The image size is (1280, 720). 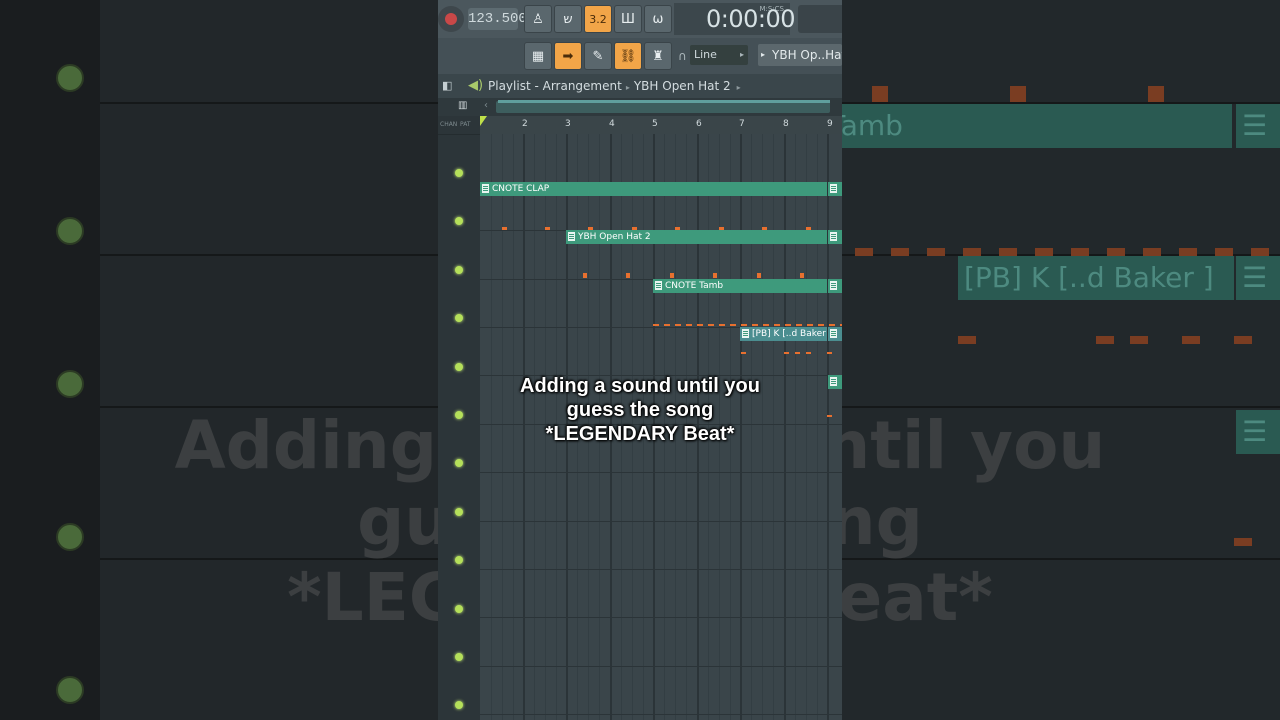 I want to click on link-icon: ⛓, so click(x=628, y=56).